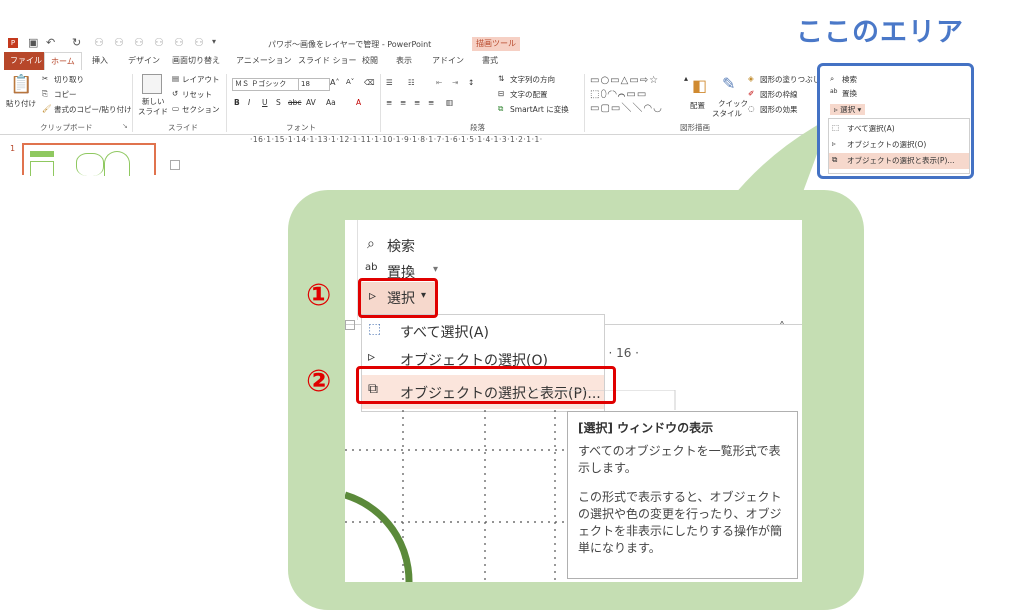 The height and width of the screenshot is (611, 1024). Describe the element at coordinates (886, 144) in the screenshot. I see `select-objects-item: オブジェクトの選択(O)` at that location.